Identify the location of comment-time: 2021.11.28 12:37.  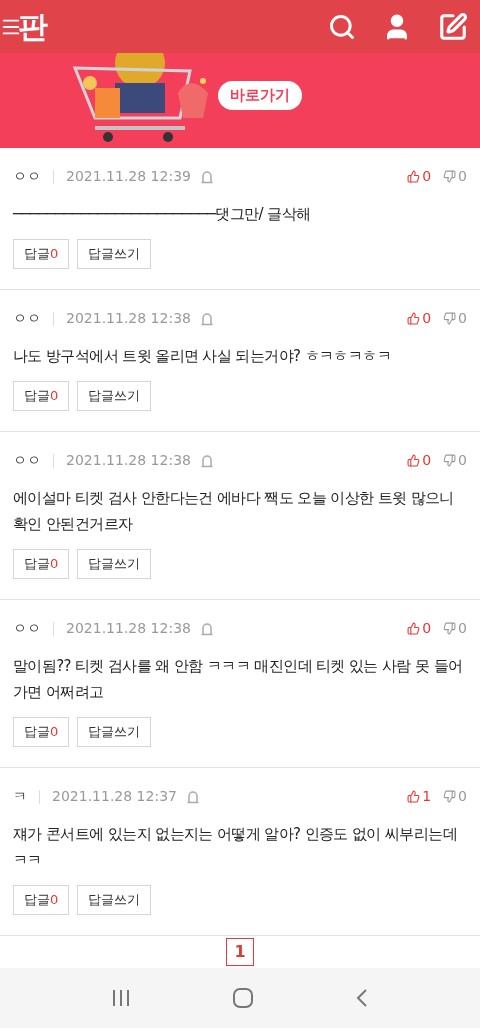
(114, 796).